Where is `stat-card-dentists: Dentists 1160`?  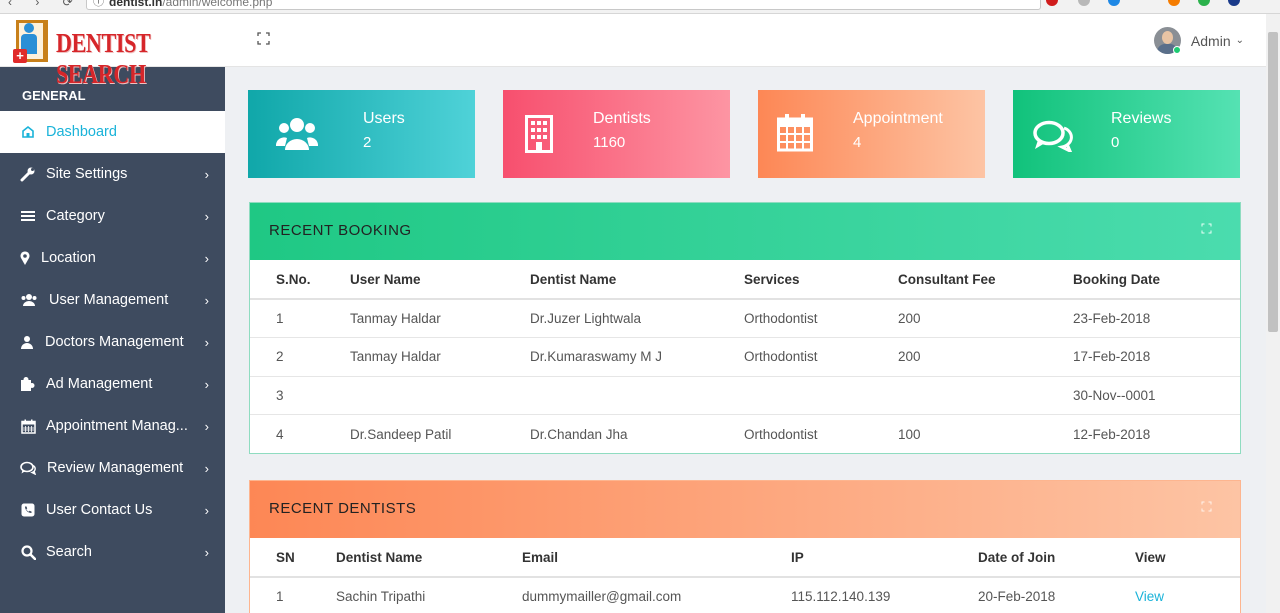 stat-card-dentists: Dentists 1160 is located at coordinates (616, 134).